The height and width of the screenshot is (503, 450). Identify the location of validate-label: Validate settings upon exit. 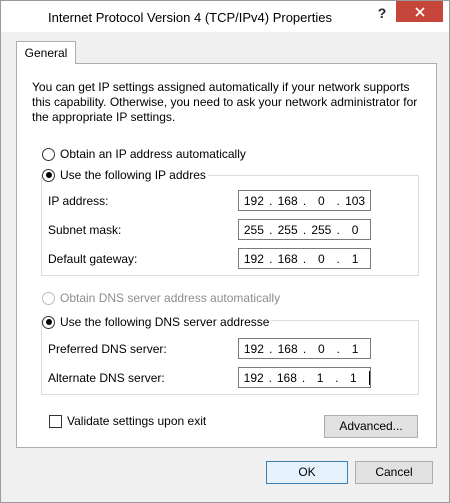
(137, 421).